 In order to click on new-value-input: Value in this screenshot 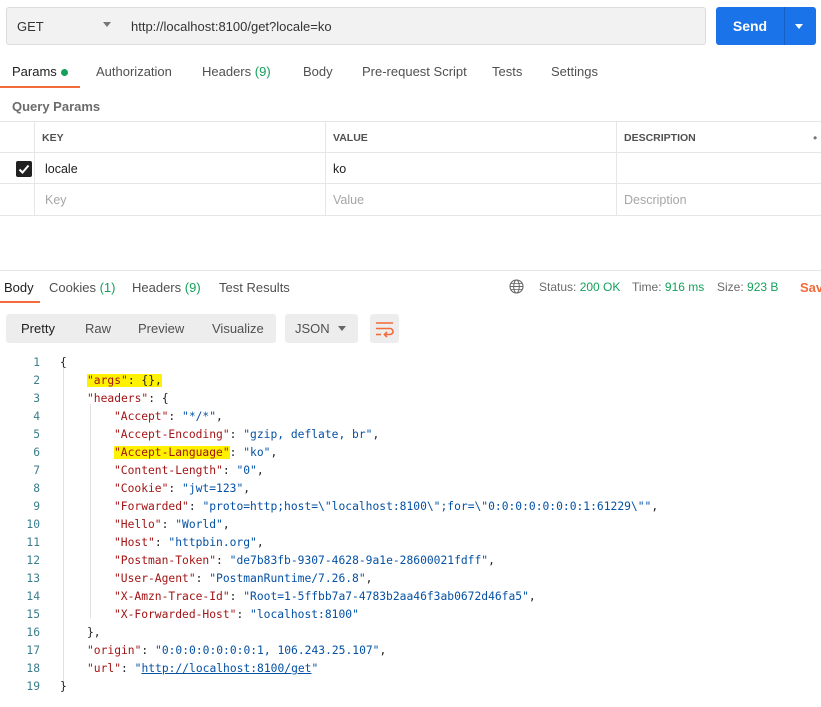, I will do `click(470, 199)`.